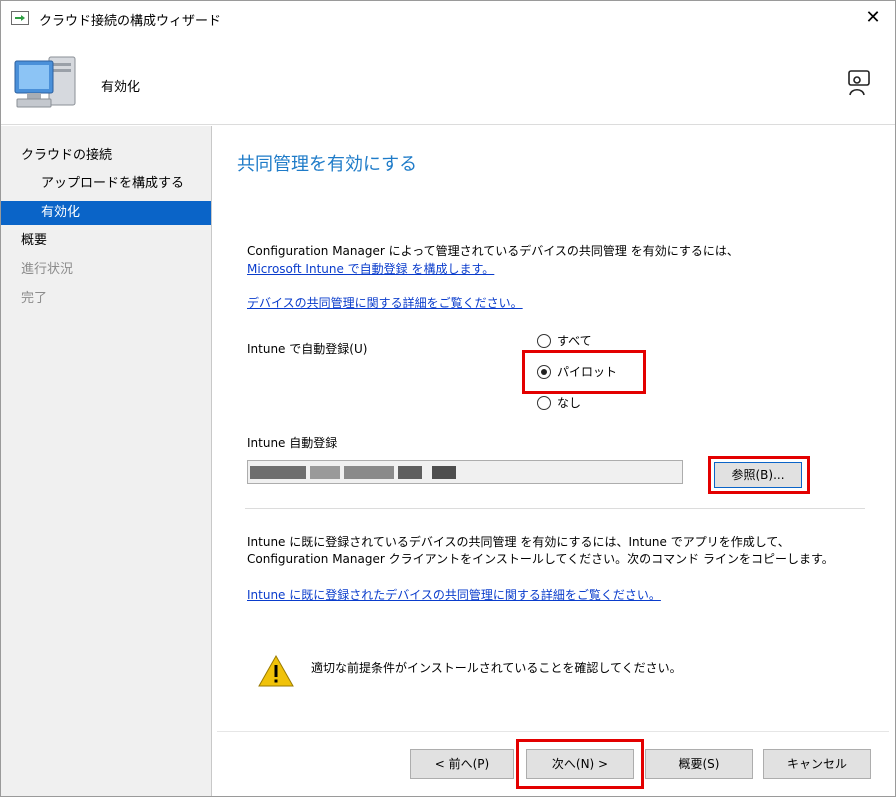  Describe the element at coordinates (496, 668) in the screenshot. I see `warning-text: 適切な前提条件がインストールされていることを確認してください。` at that location.